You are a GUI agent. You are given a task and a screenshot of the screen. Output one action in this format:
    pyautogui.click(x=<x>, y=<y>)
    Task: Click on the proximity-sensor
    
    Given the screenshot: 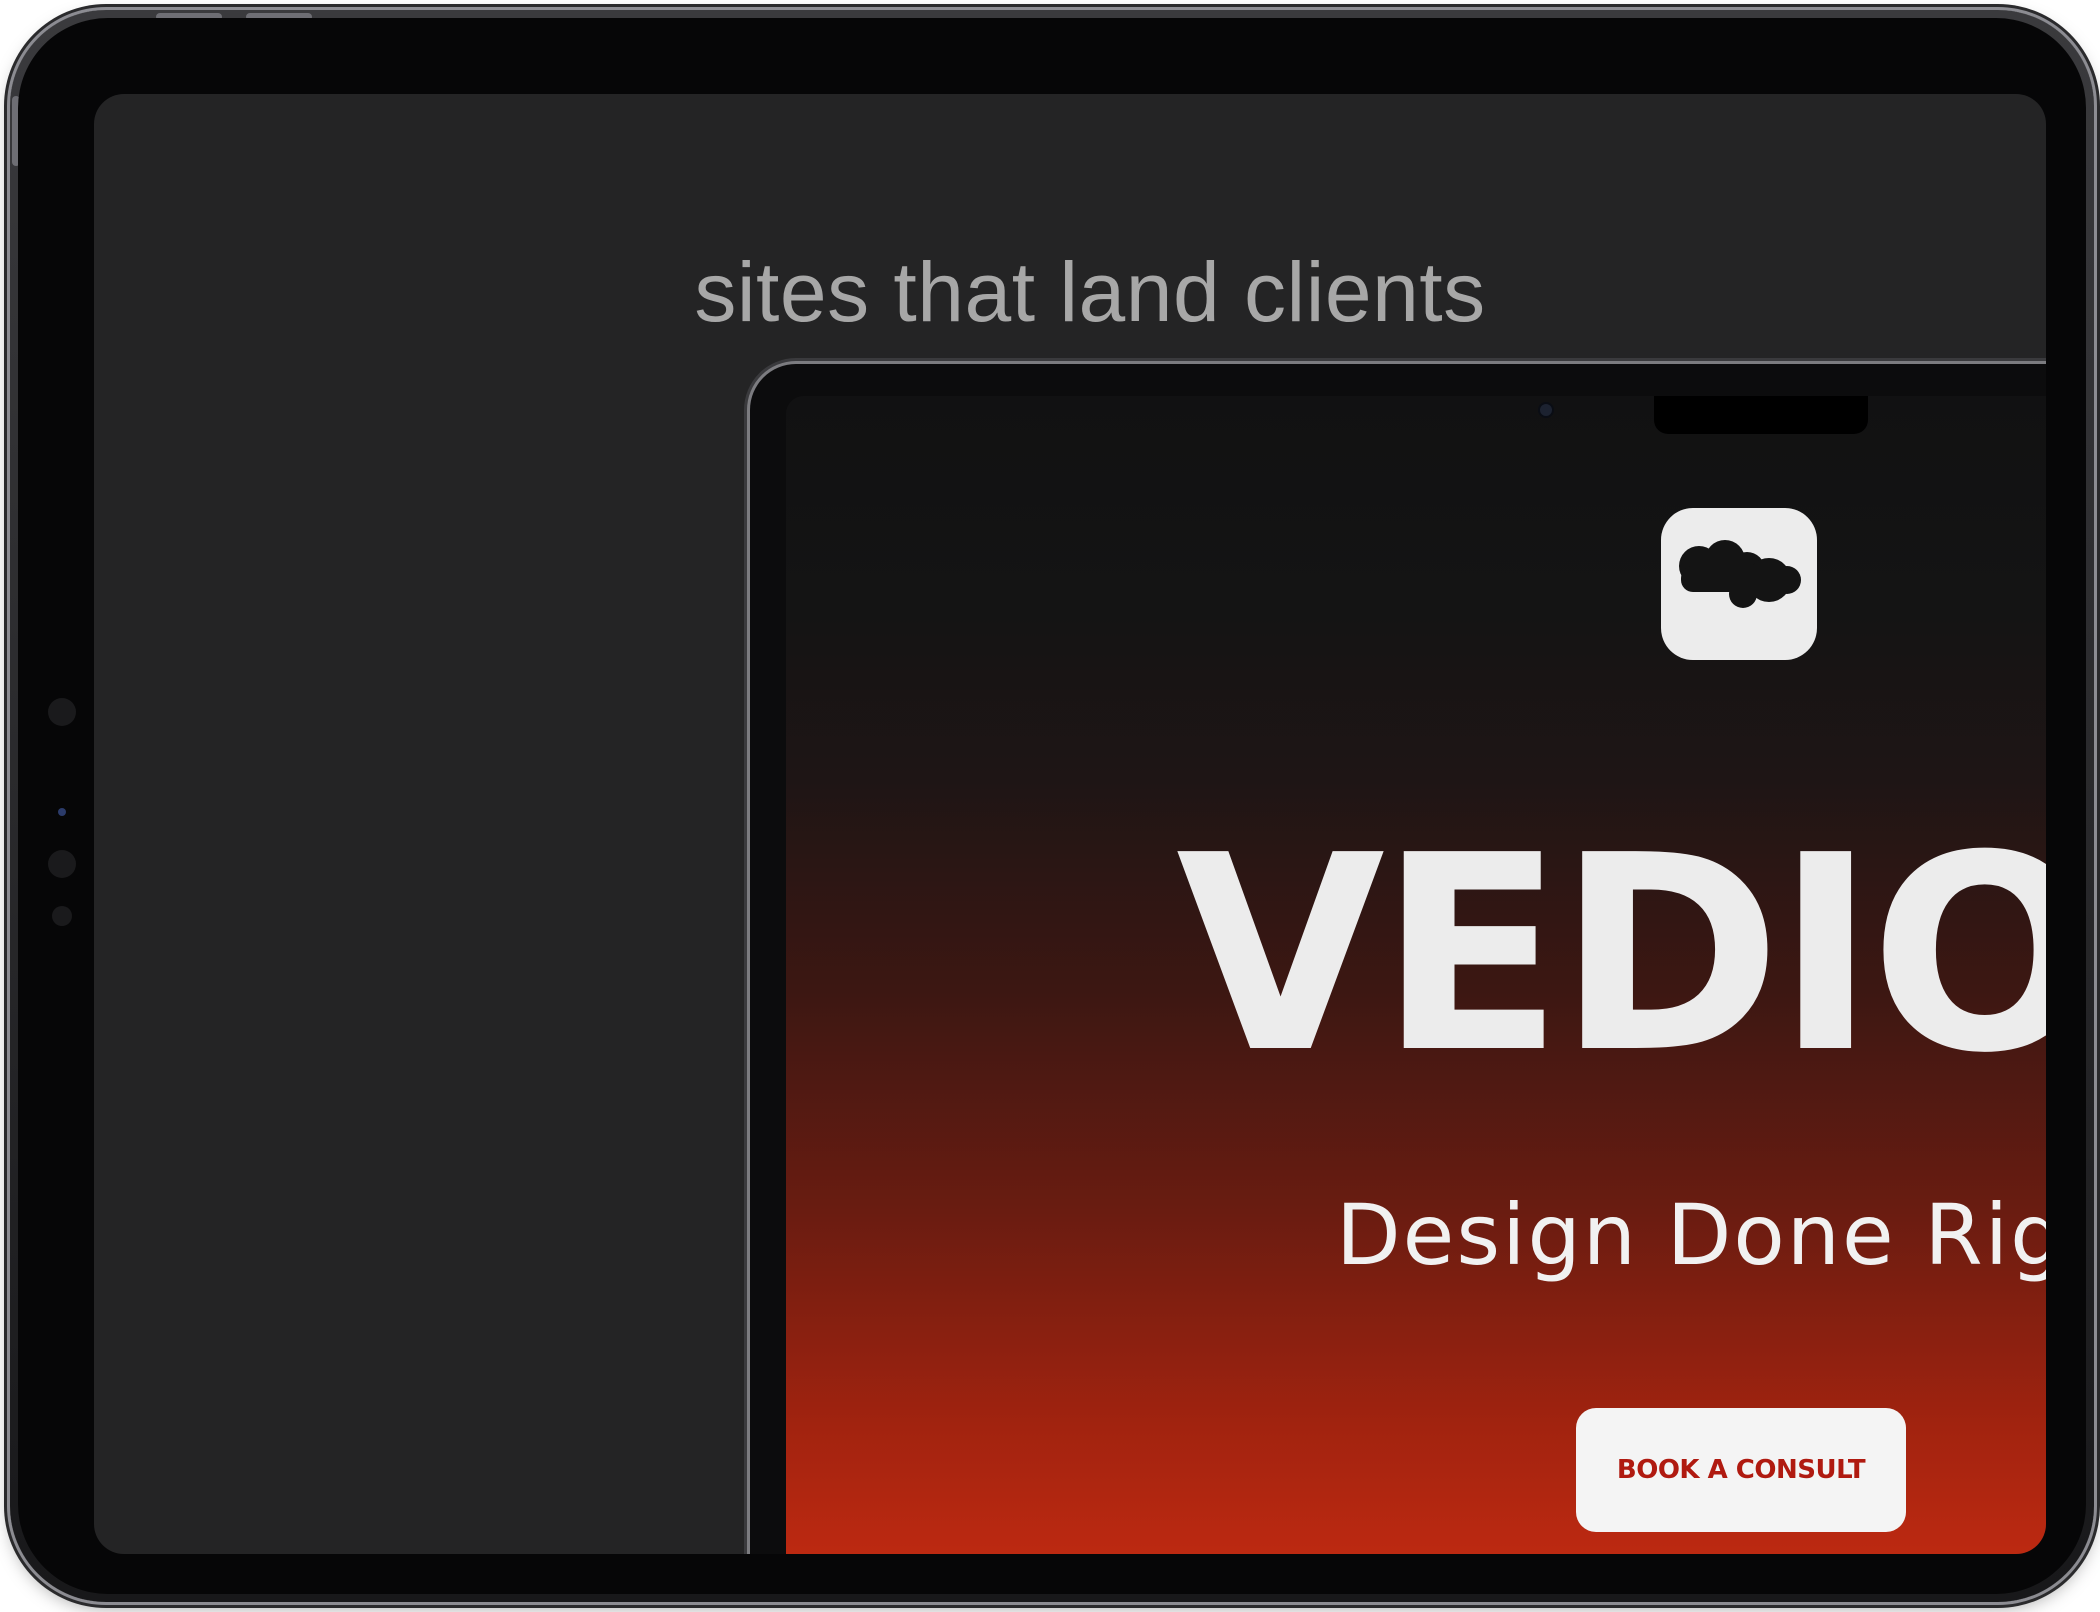 What is the action you would take?
    pyautogui.click(x=62, y=916)
    